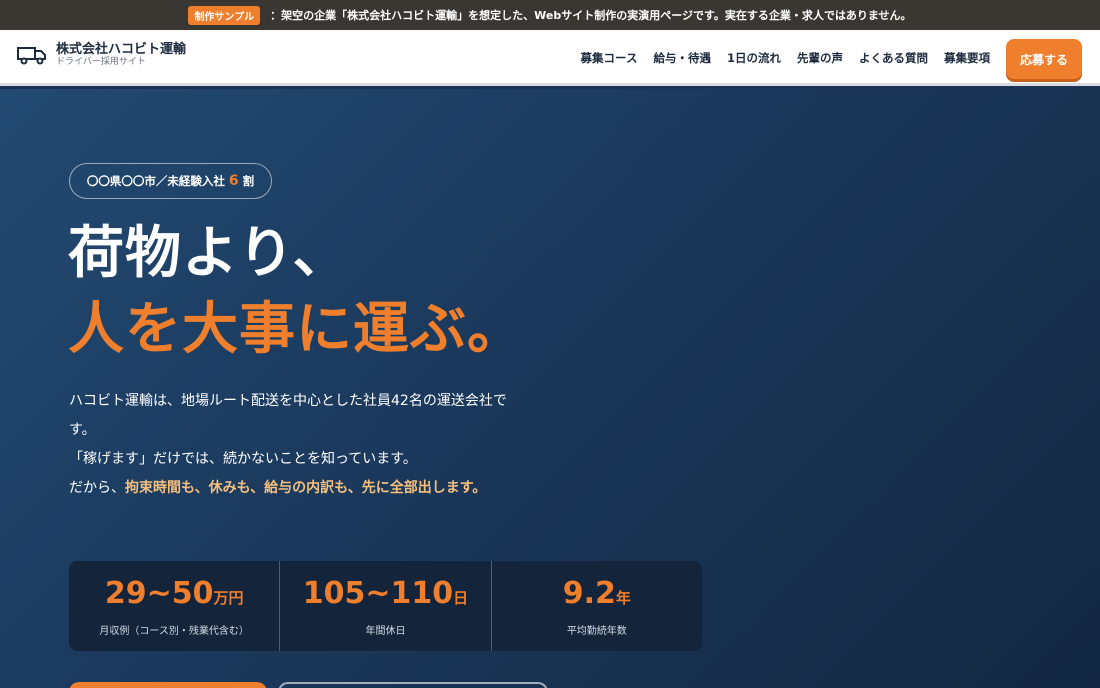 This screenshot has height=688, width=1100. I want to click on nav-courses: 募集コース, so click(609, 58).